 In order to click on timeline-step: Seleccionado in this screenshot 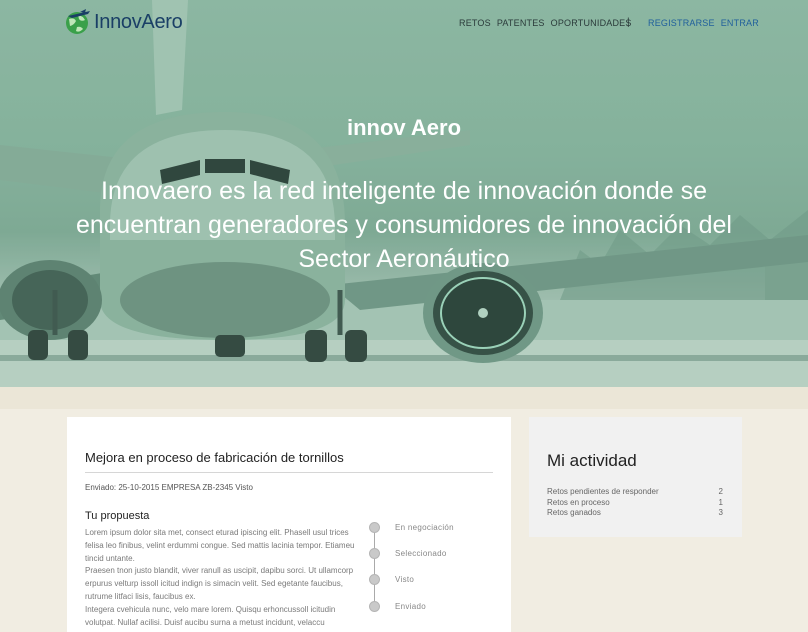, I will do `click(408, 553)`.